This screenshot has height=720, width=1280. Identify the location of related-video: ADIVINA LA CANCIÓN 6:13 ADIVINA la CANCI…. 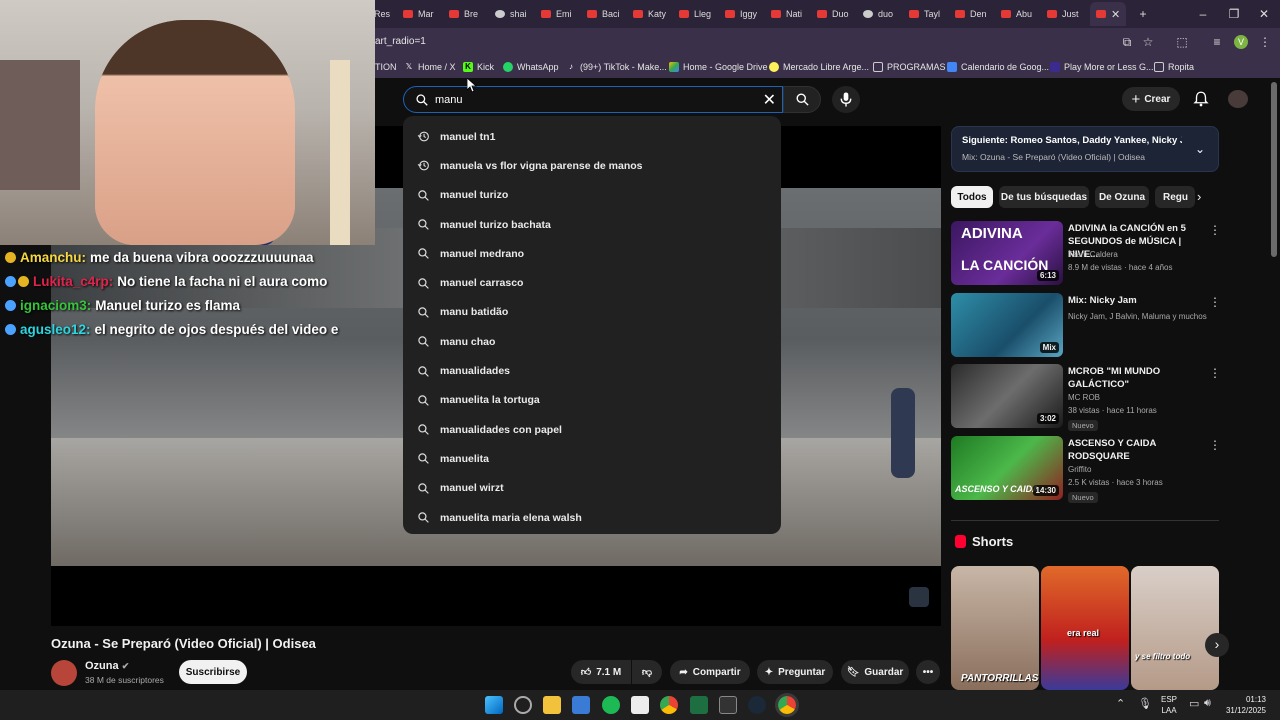
(1086, 254).